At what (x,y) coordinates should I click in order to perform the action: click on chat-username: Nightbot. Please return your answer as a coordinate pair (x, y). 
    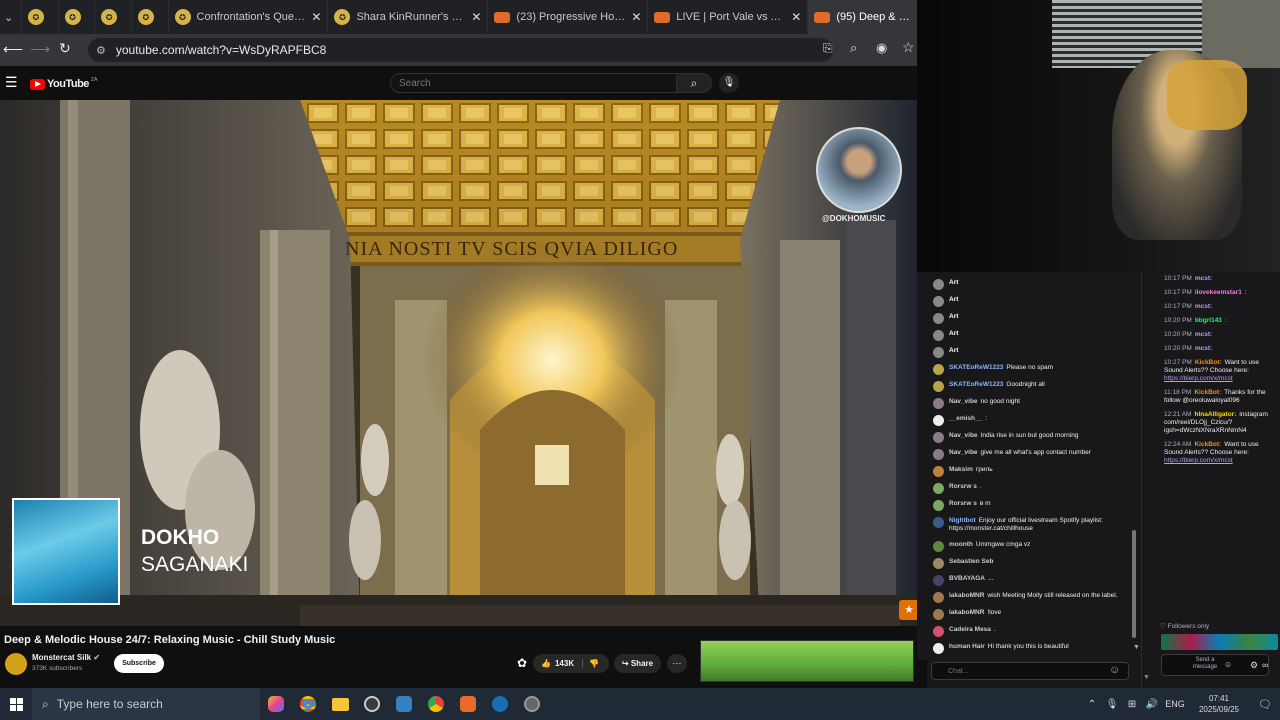
    Looking at the image, I should click on (962, 520).